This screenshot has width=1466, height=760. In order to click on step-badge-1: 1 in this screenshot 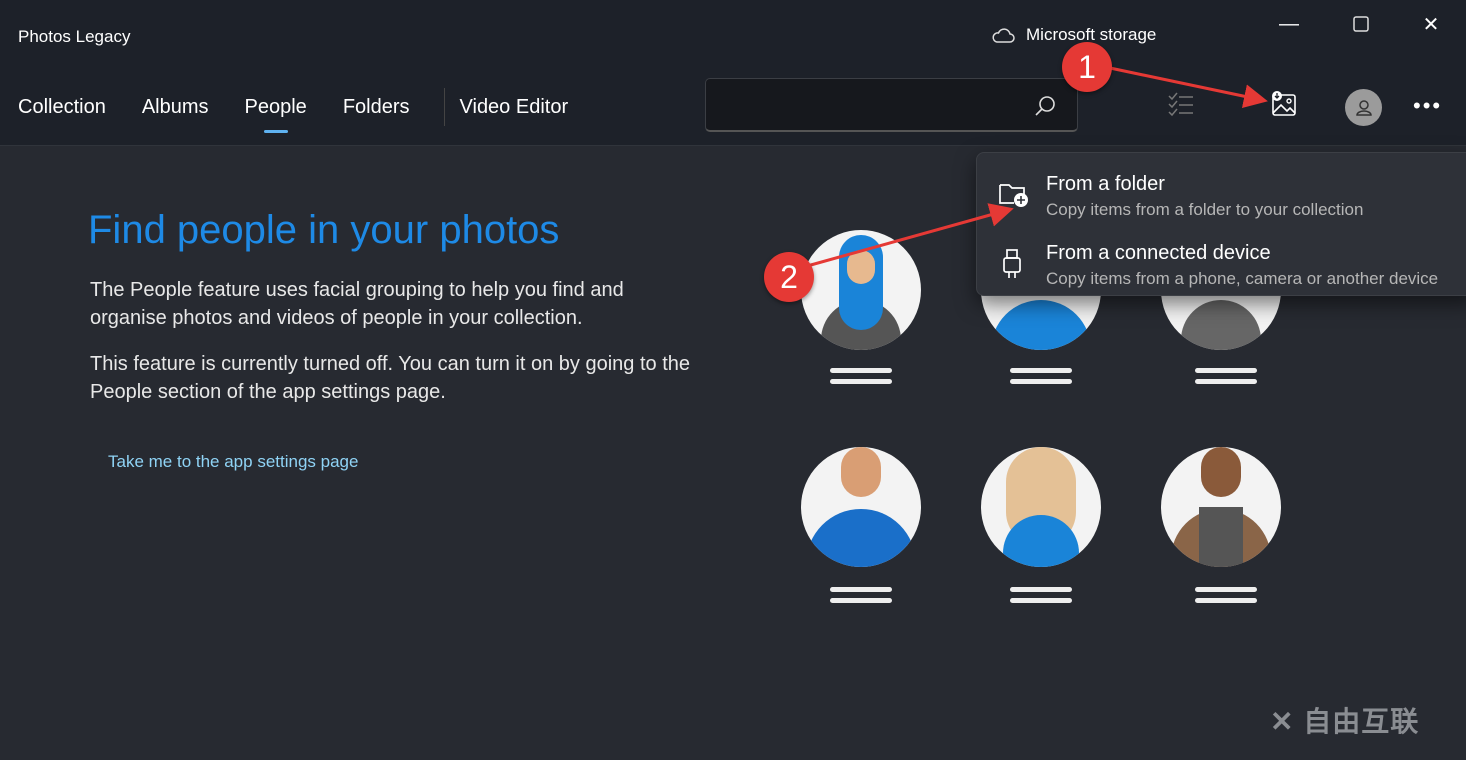, I will do `click(1087, 67)`.